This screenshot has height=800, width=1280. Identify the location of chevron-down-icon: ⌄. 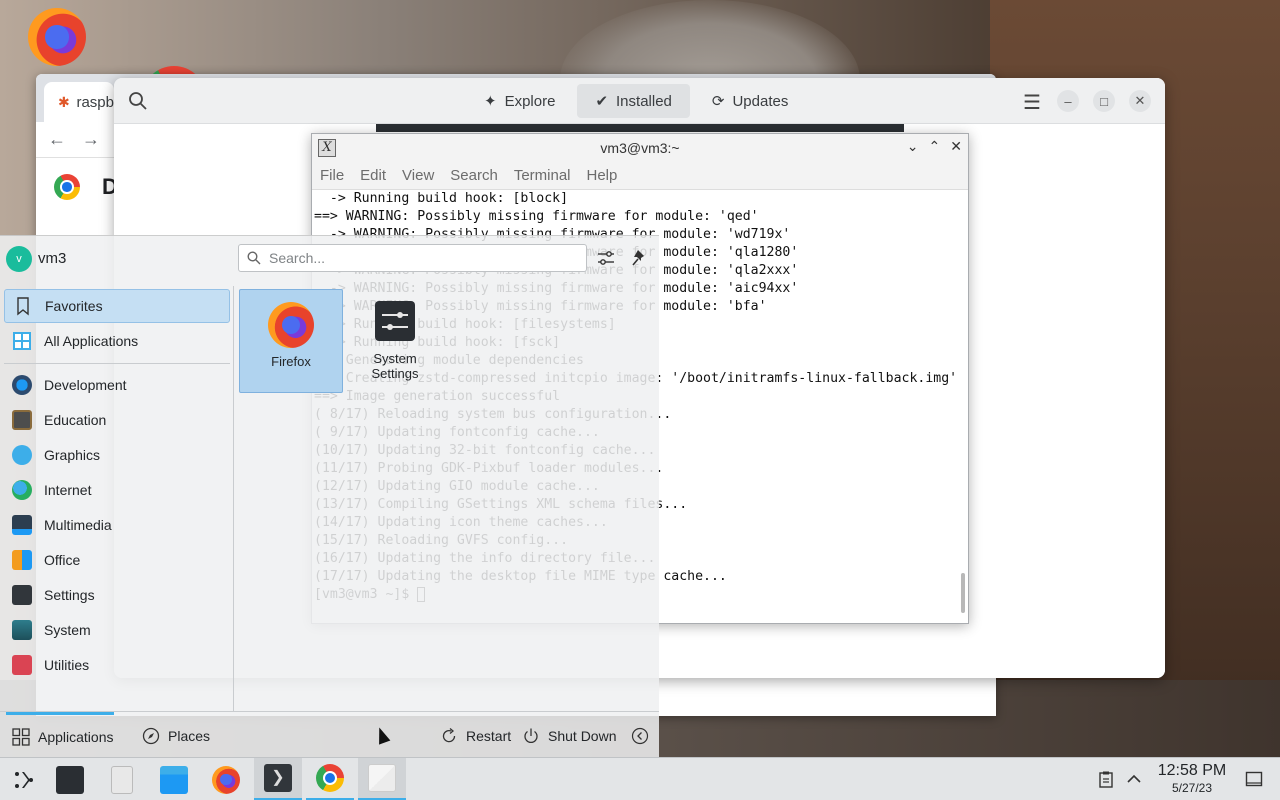
(913, 146).